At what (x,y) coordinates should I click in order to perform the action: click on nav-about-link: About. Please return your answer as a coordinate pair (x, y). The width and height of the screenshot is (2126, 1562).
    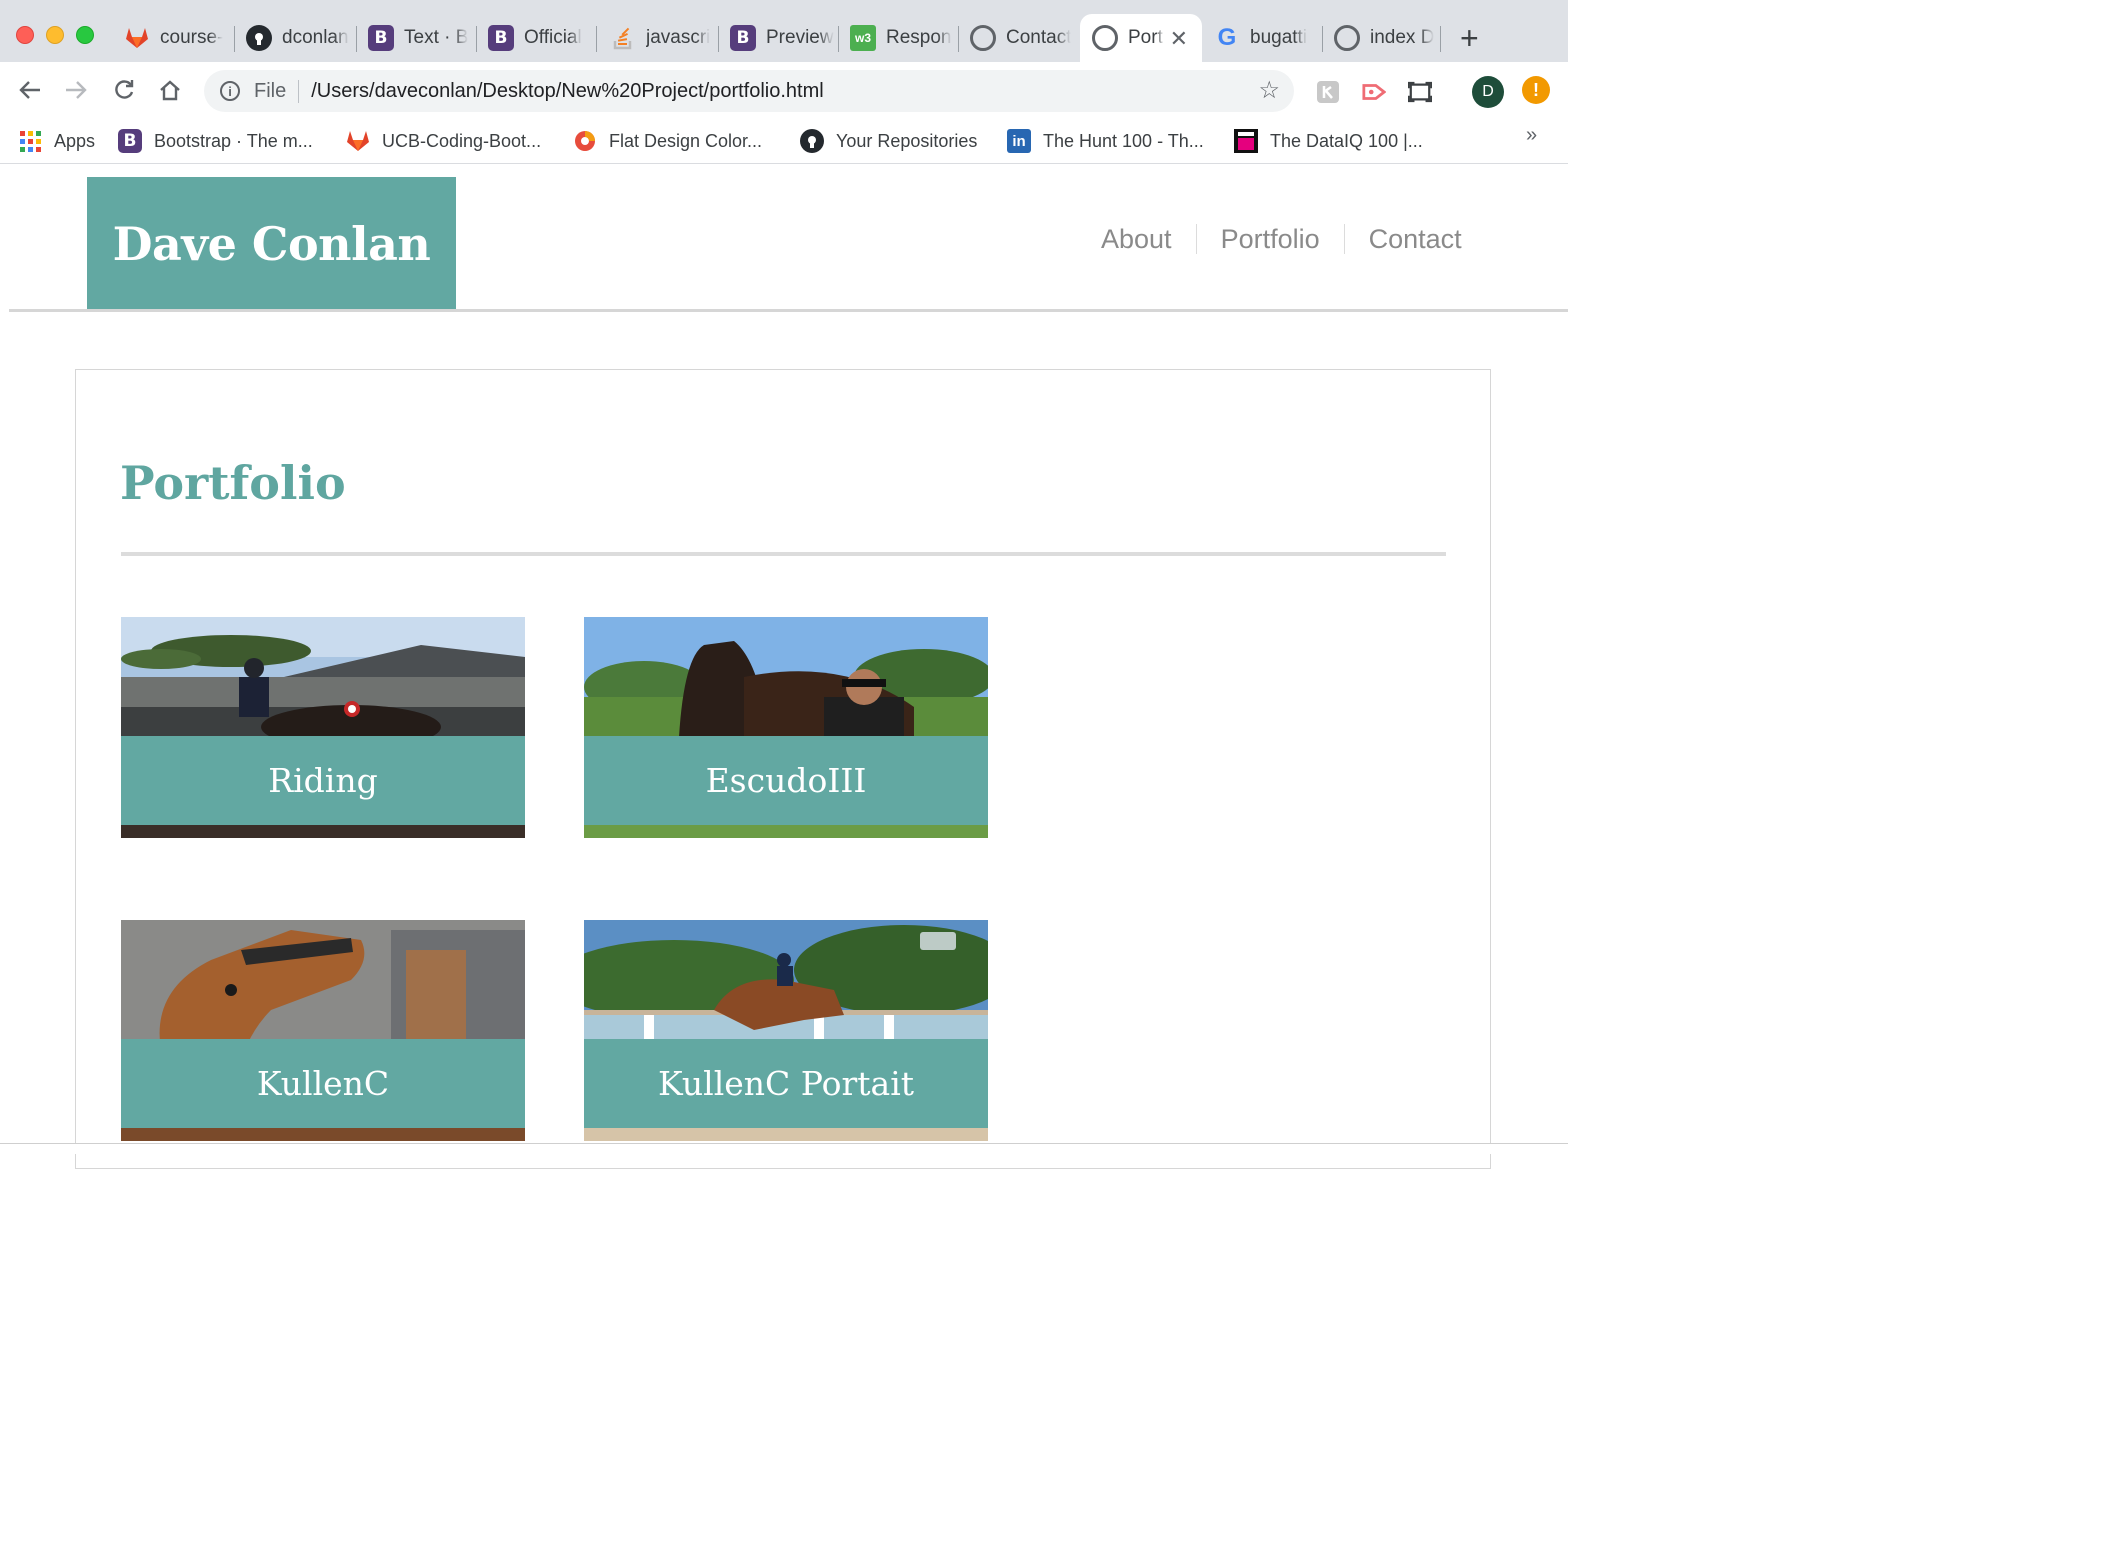
    Looking at the image, I should click on (1136, 239).